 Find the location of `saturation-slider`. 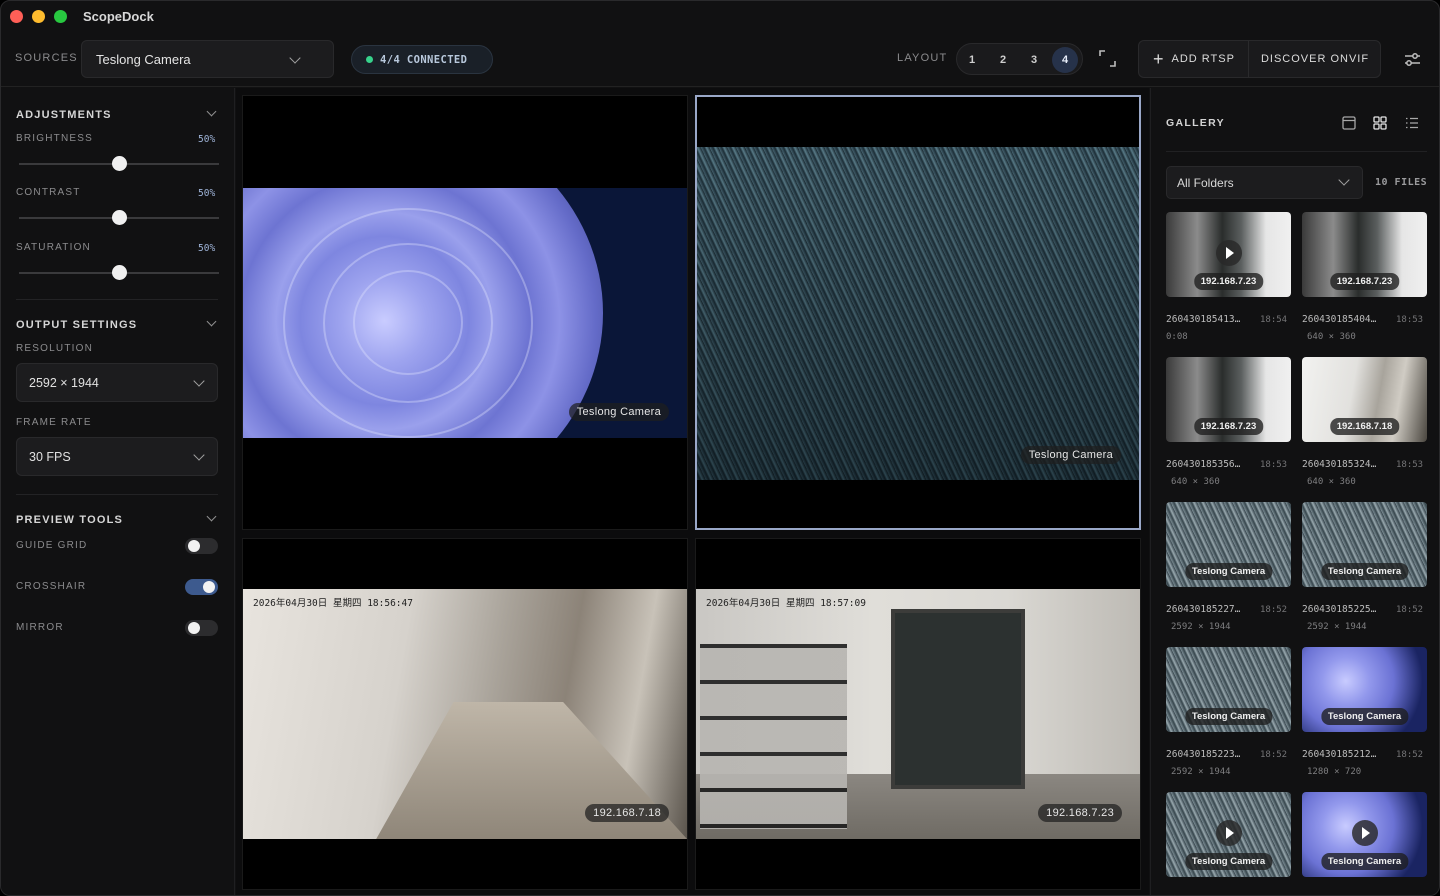

saturation-slider is located at coordinates (119, 272).